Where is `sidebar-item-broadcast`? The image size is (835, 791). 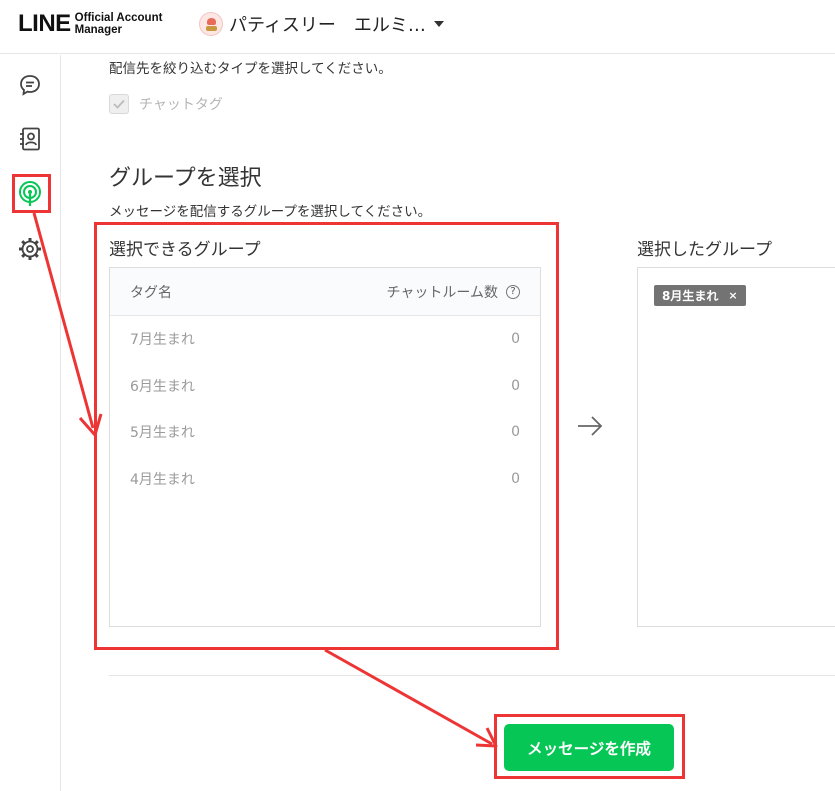
sidebar-item-broadcast is located at coordinates (30, 194).